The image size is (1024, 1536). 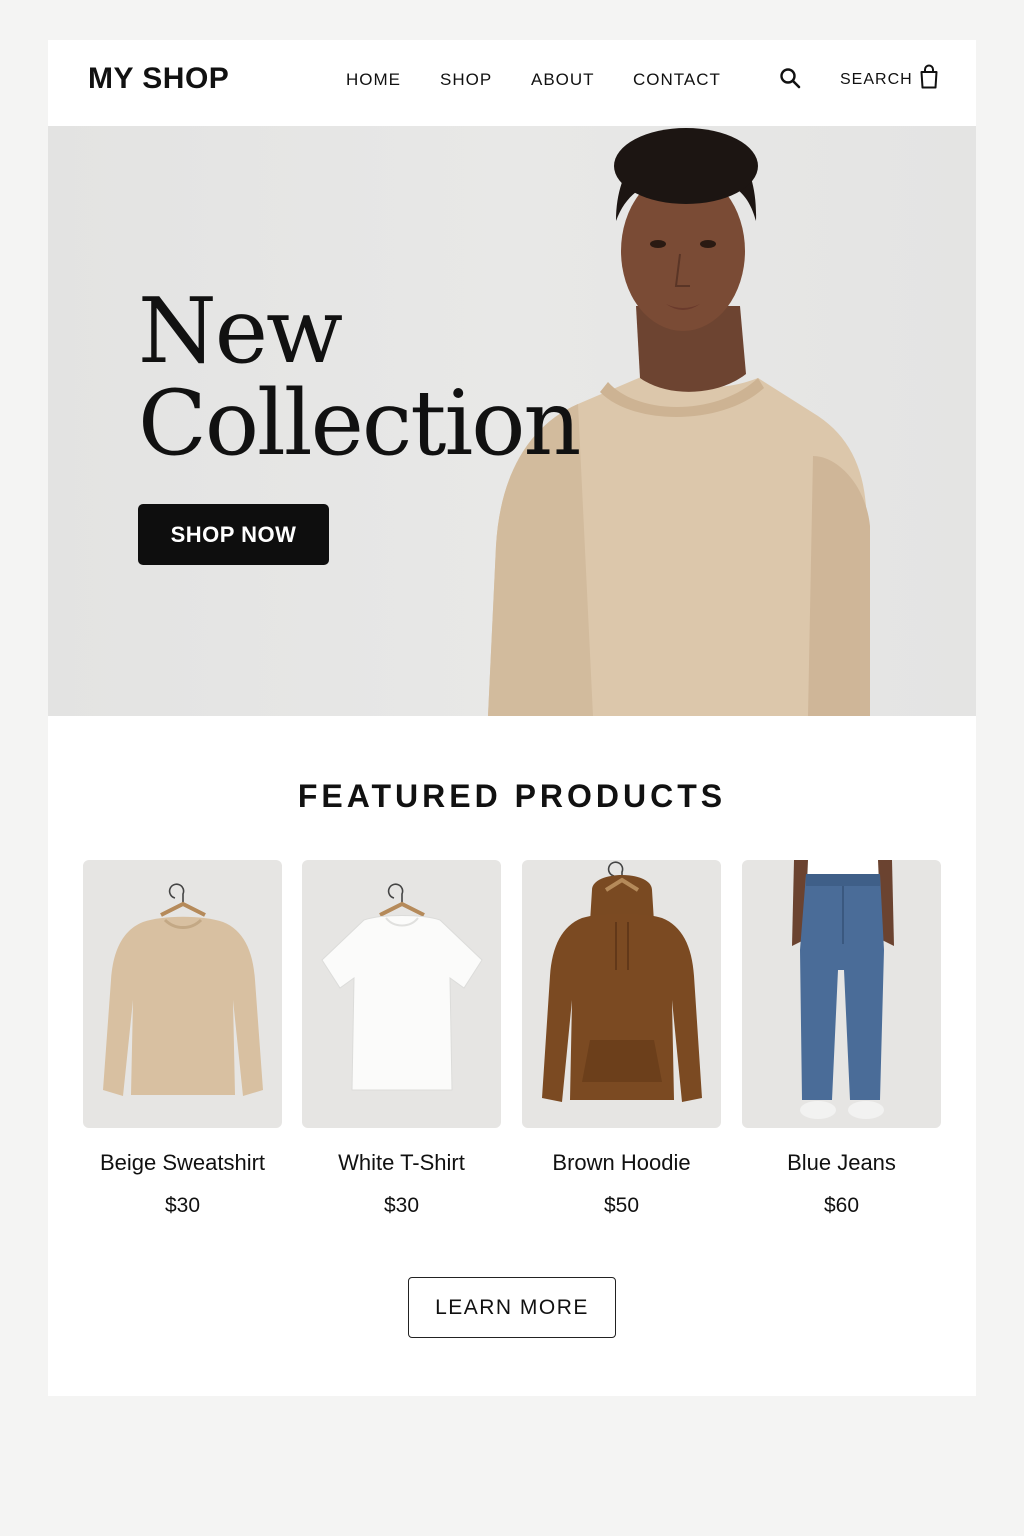 I want to click on hero-title: New Collection, so click(x=359, y=377).